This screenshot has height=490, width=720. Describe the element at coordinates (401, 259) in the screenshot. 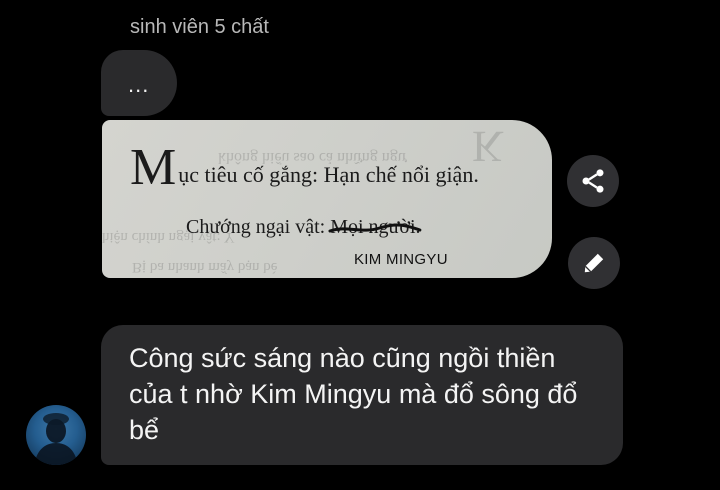

I see `handwritten-note: KIM MINGYU` at that location.